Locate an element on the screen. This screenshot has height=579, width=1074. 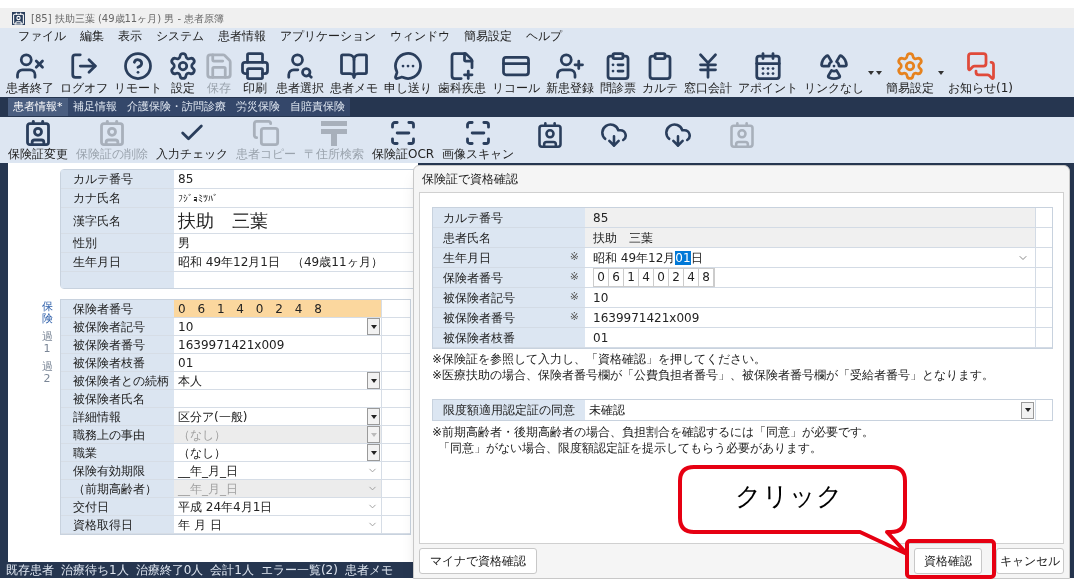
field-label: 生年月日 is located at coordinates (467, 258).